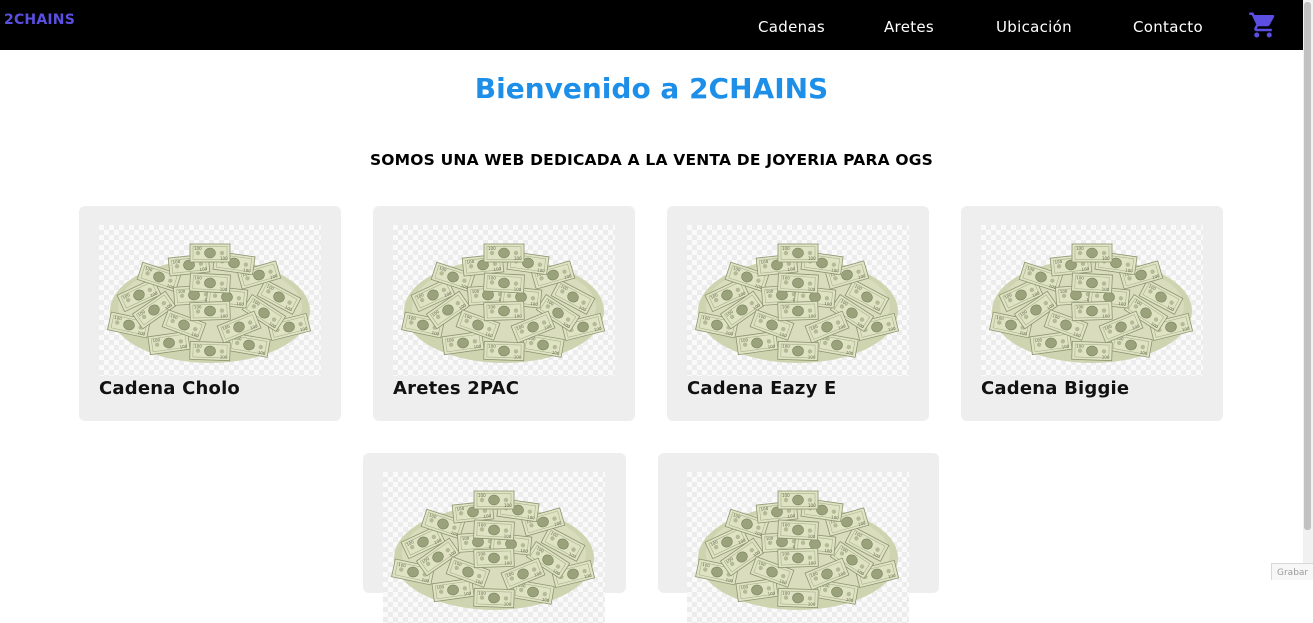  What do you see at coordinates (762, 388) in the screenshot?
I see `product-name: Cadena Eazy E` at bounding box center [762, 388].